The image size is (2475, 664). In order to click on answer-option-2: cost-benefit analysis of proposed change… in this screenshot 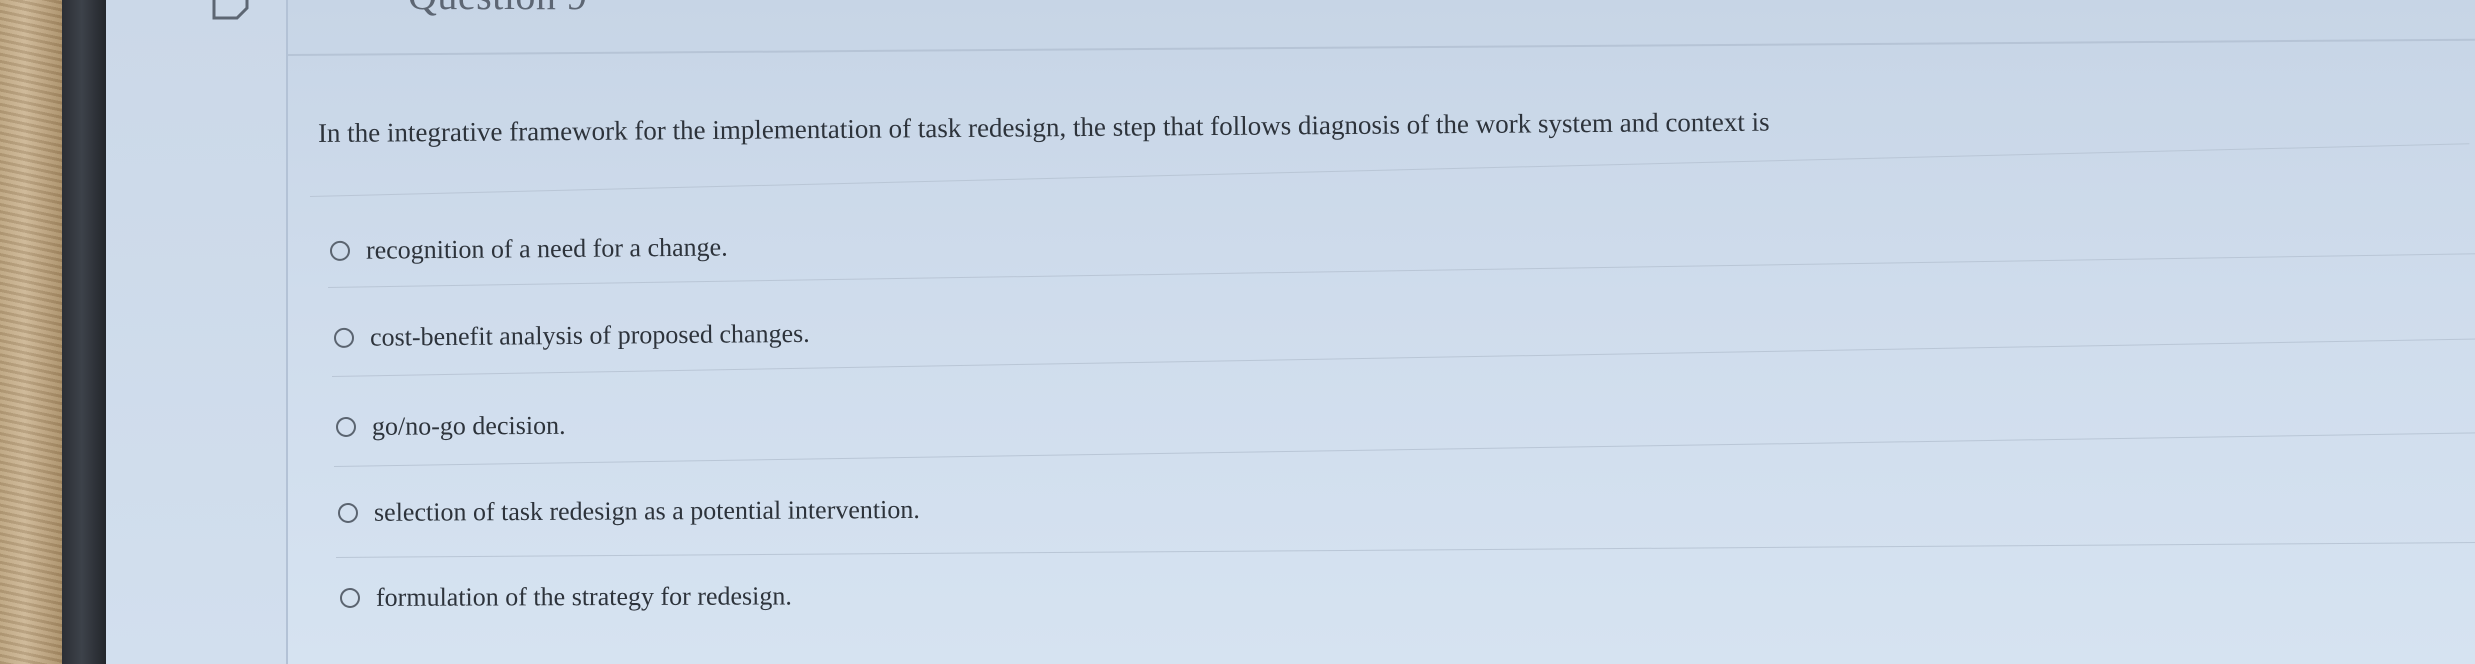, I will do `click(571, 335)`.